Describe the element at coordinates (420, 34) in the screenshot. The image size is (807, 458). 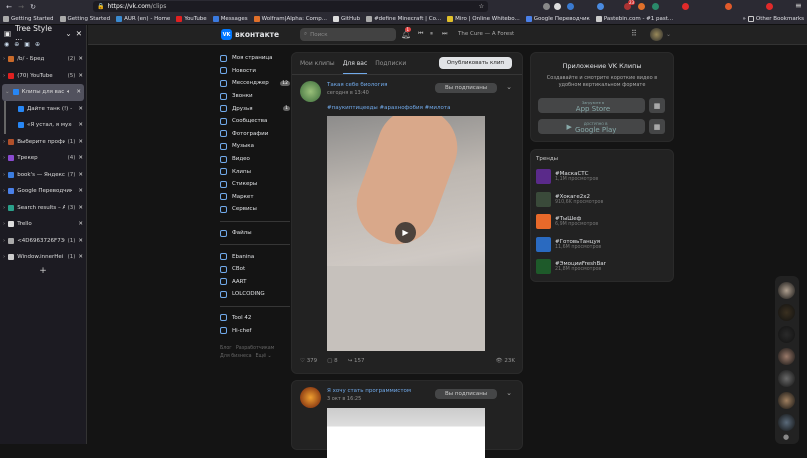
I see `prev-track-icon: ⏮` at that location.